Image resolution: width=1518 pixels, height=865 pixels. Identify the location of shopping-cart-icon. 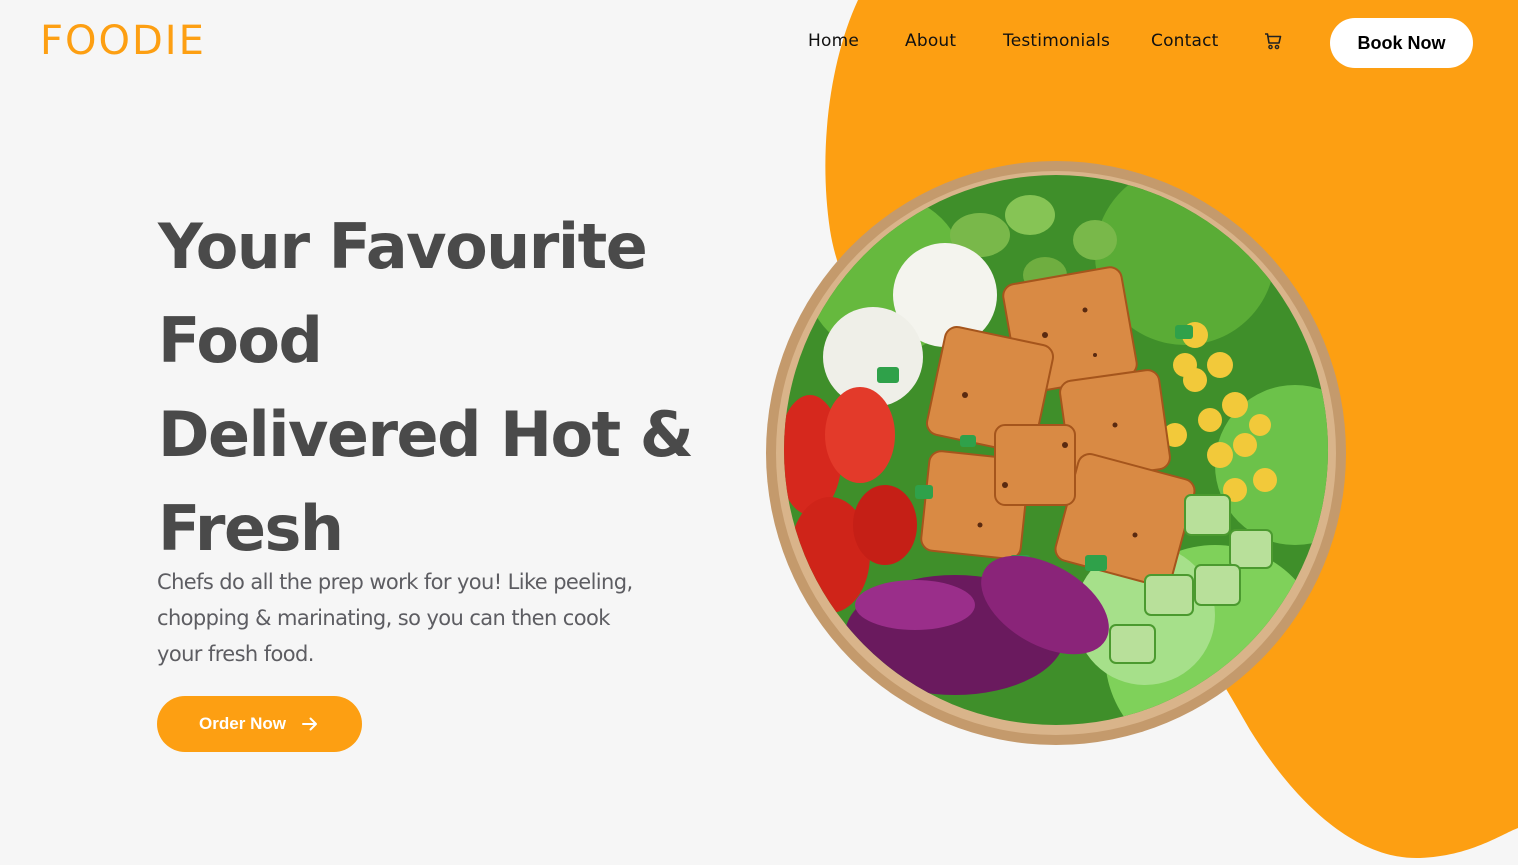
(1273, 41).